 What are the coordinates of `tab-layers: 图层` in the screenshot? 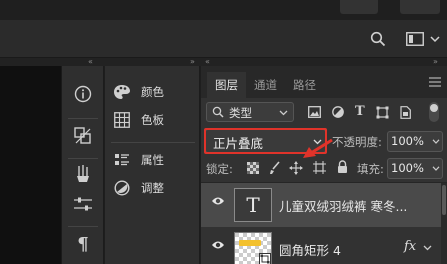 It's located at (226, 85).